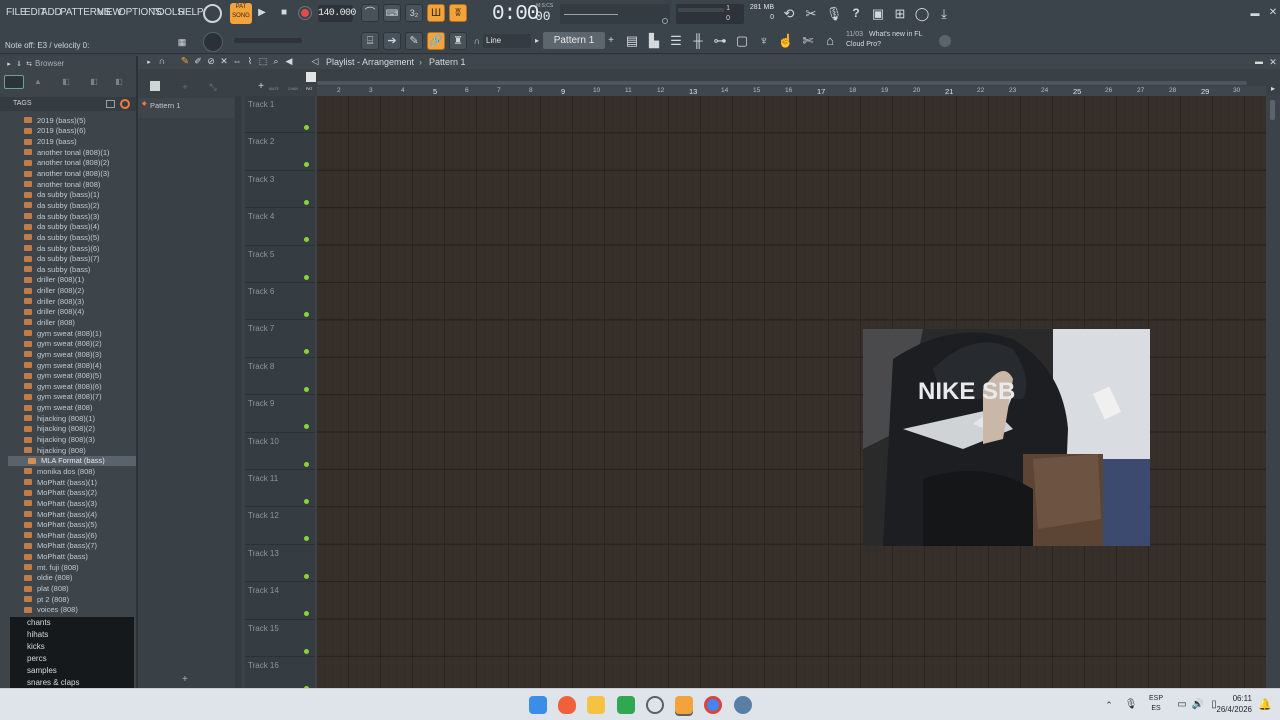 This screenshot has height=720, width=1280. Describe the element at coordinates (315, 61) in the screenshot. I see `playlist-speaker-icon: ◁` at that location.